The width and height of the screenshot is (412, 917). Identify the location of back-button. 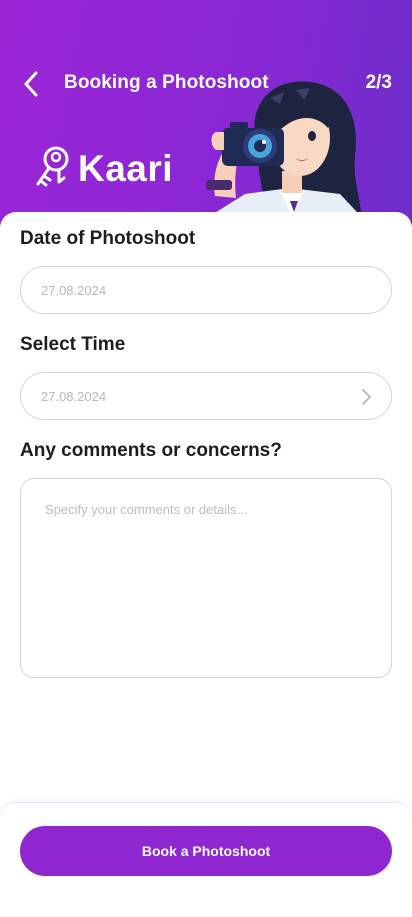
(31, 84).